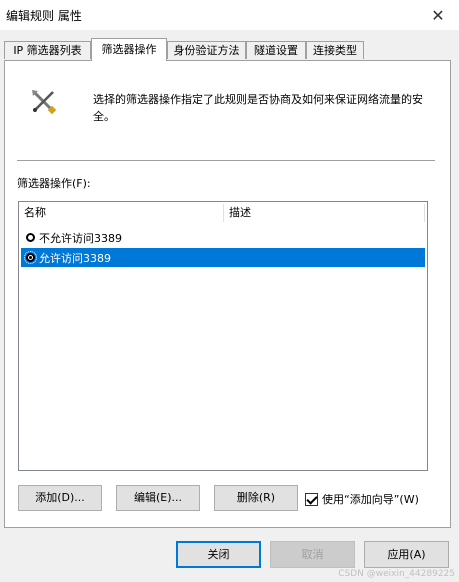 This screenshot has width=459, height=582. I want to click on remove-button: 删除(R), so click(256, 498).